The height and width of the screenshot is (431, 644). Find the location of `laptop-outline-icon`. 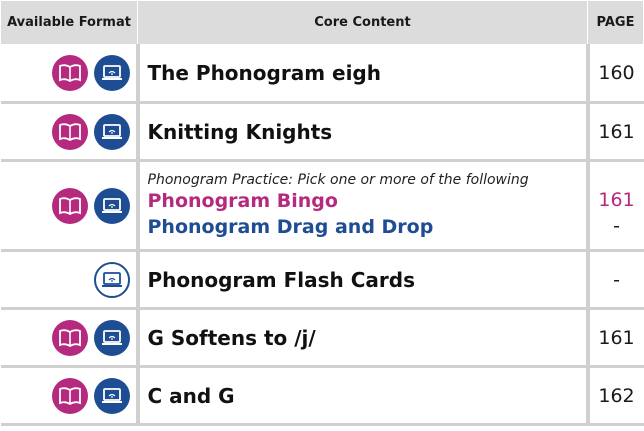

laptop-outline-icon is located at coordinates (111, 279).